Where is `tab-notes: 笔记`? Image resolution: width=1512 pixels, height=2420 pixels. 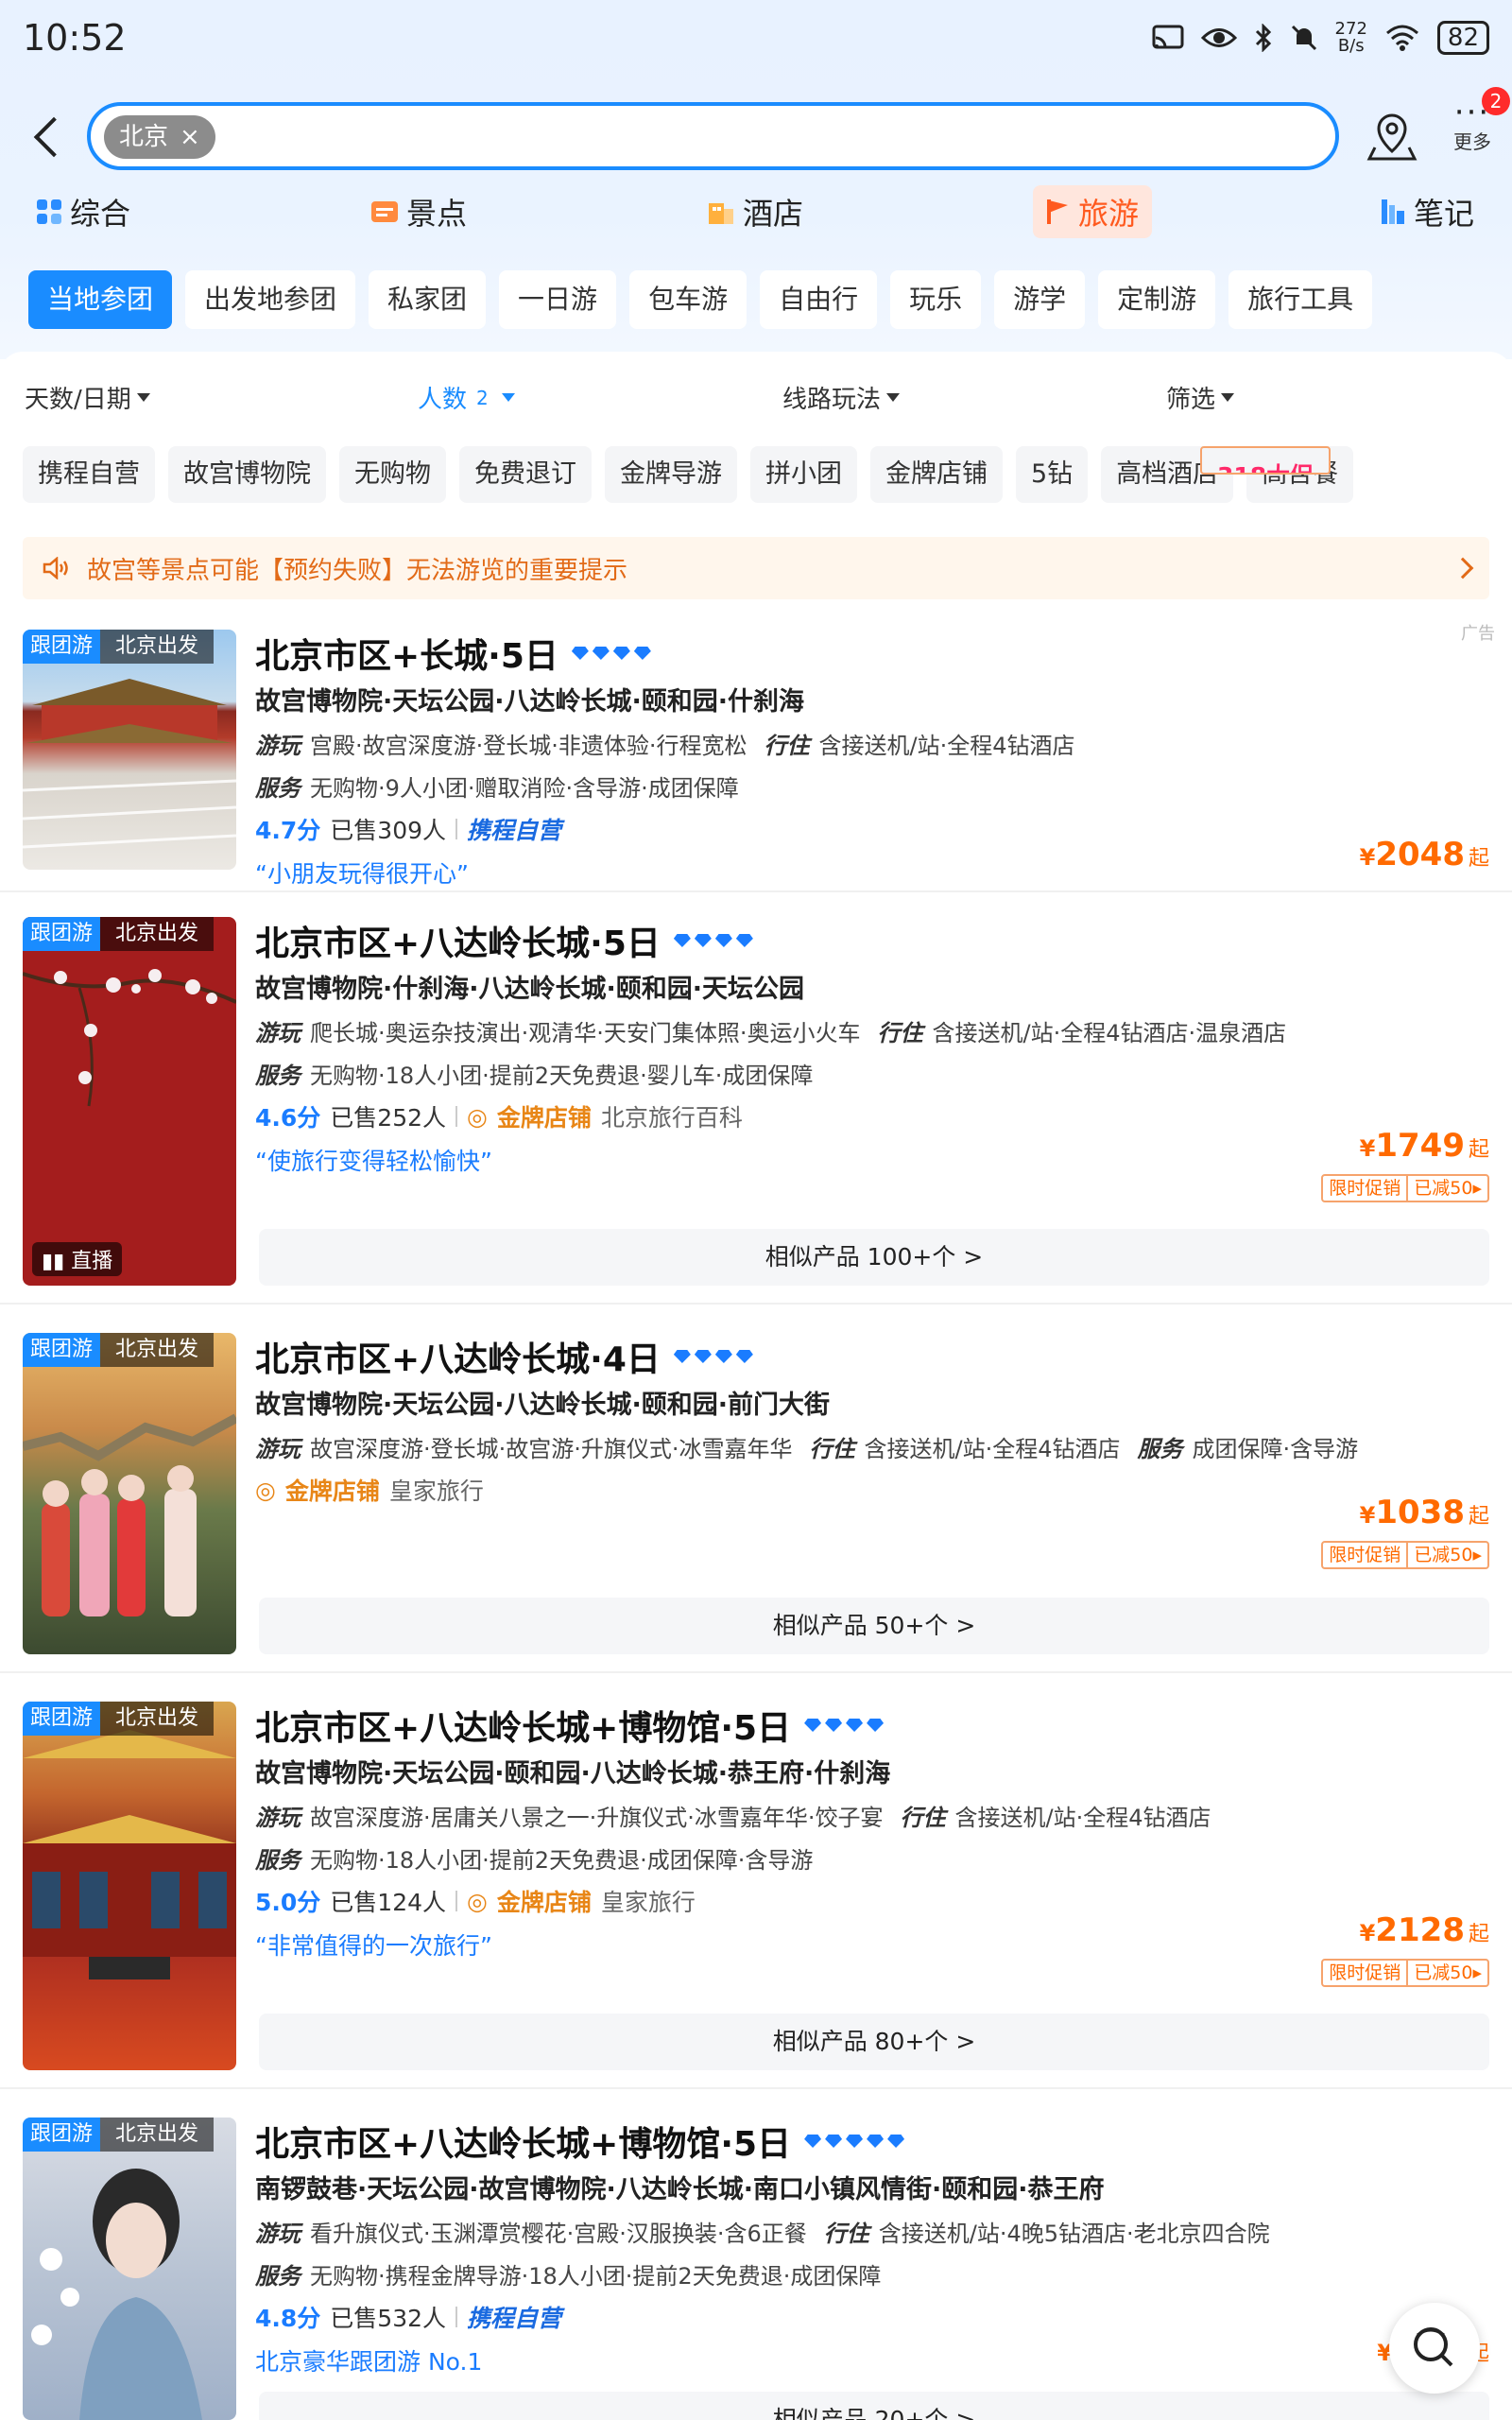 tab-notes: 笔记 is located at coordinates (1427, 211).